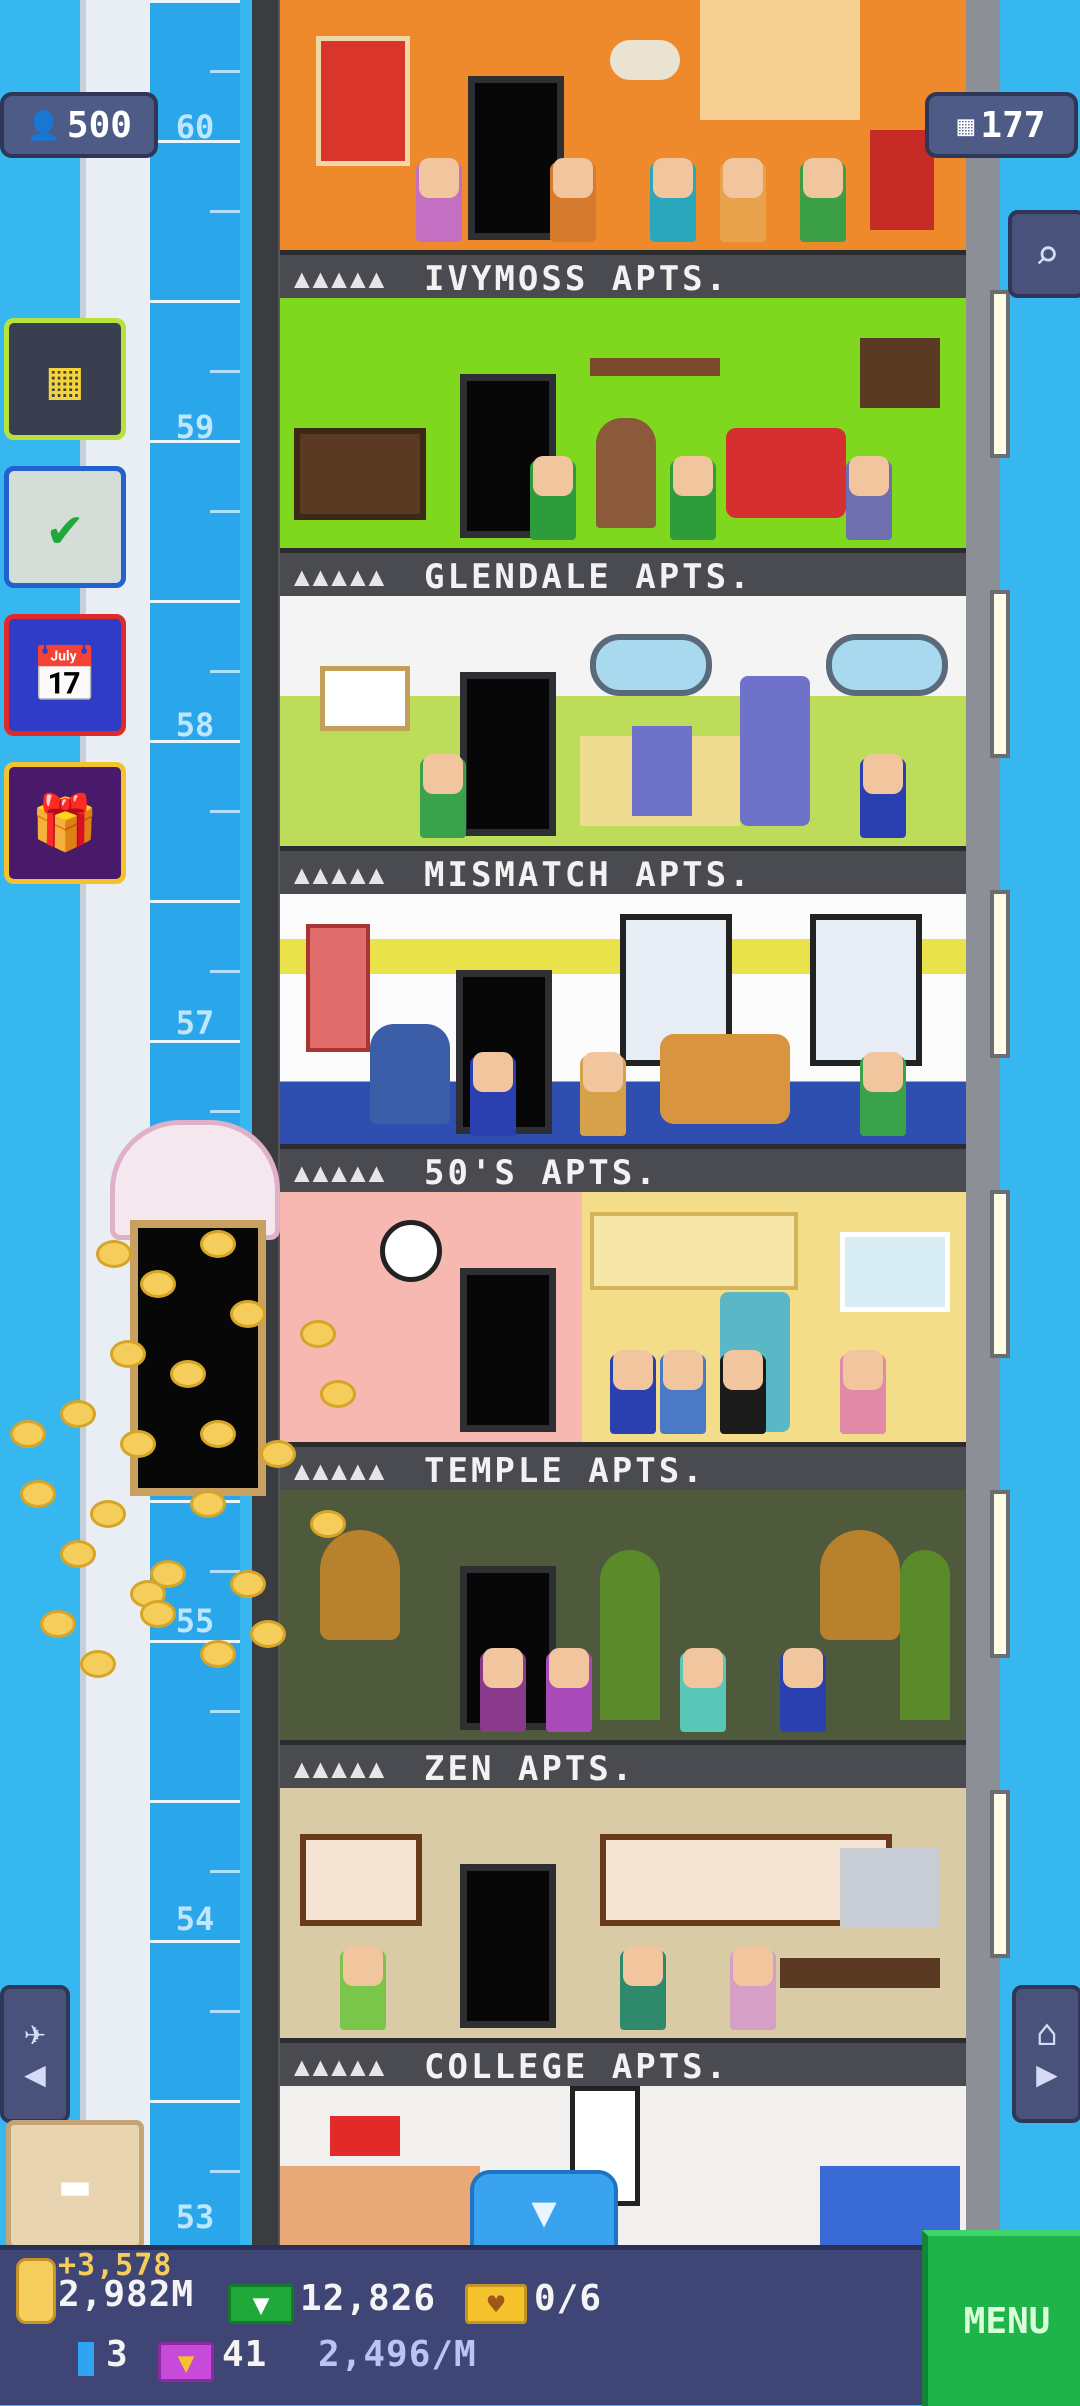 Image resolution: width=1080 pixels, height=2406 pixels. I want to click on home-button: ⌂ ▶, so click(1046, 2054).